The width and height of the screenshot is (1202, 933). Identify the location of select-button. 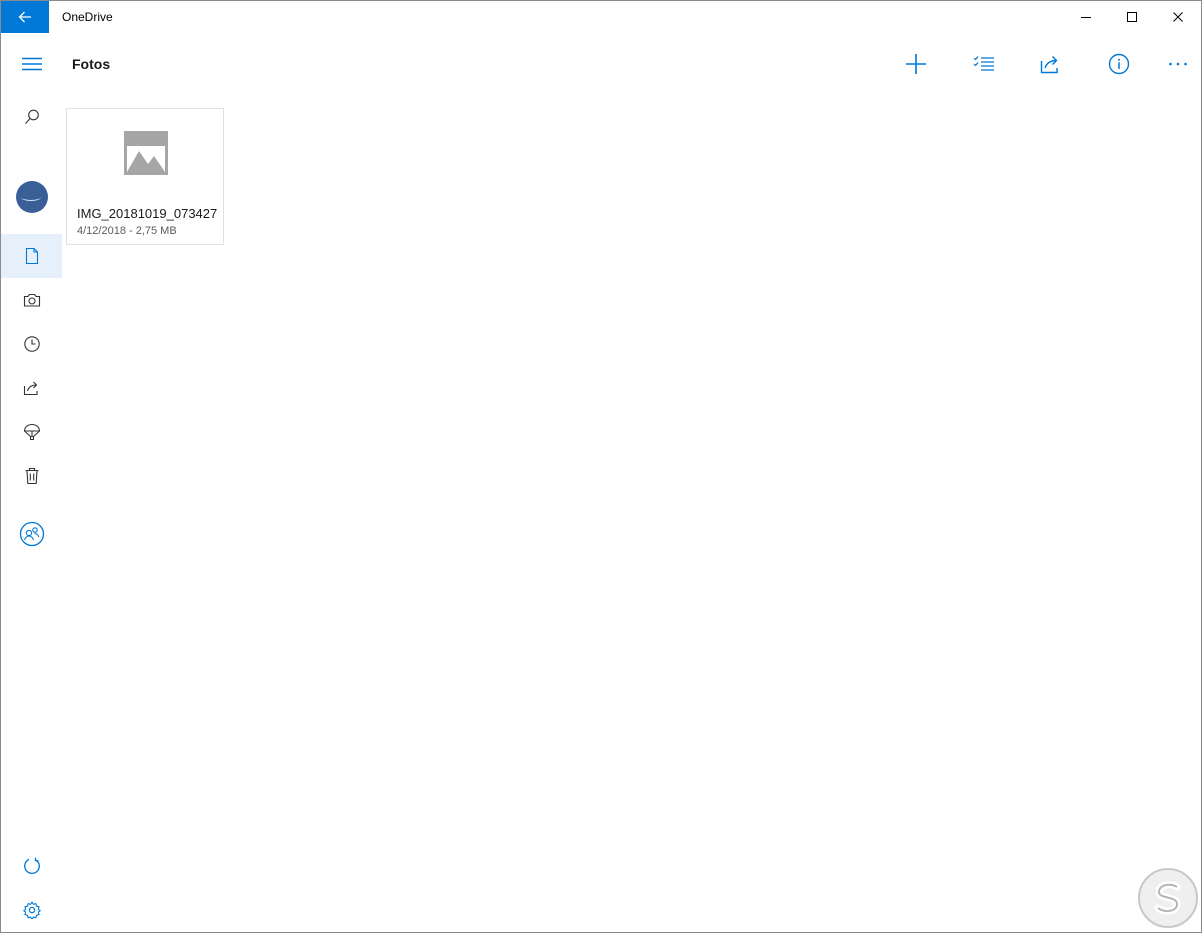
(984, 64).